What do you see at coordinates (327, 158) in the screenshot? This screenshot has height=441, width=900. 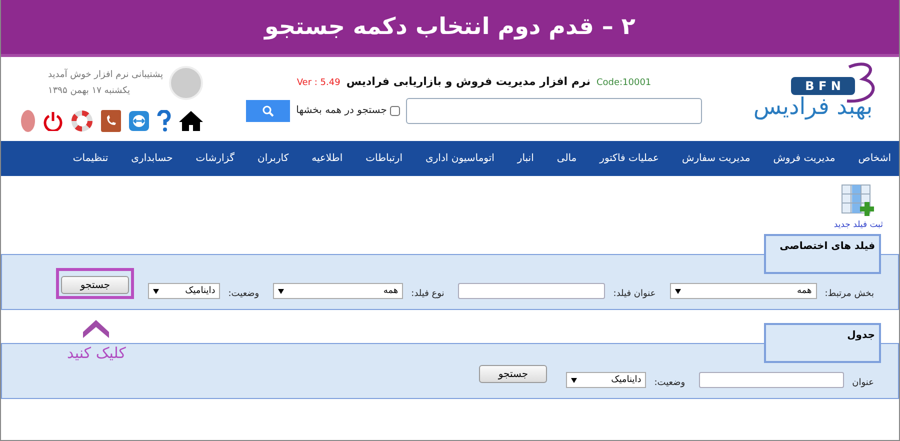 I see `nav-item: اطلاعیه` at bounding box center [327, 158].